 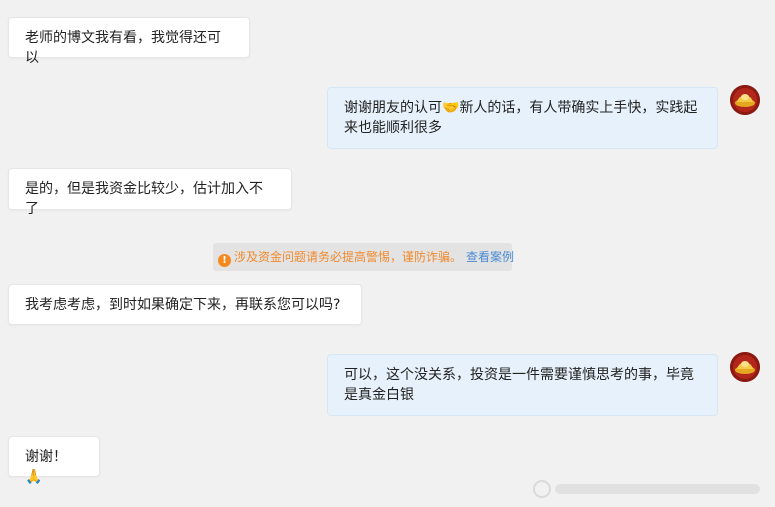 What do you see at coordinates (46, 457) in the screenshot?
I see `message-text: 谢谢！` at bounding box center [46, 457].